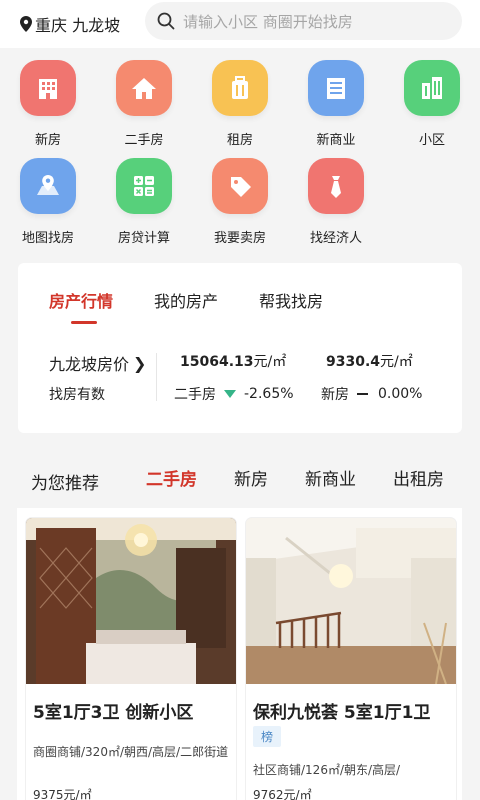 This screenshot has width=480, height=800. Describe the element at coordinates (195, 395) in the screenshot. I see `change-label: 二手房` at that location.